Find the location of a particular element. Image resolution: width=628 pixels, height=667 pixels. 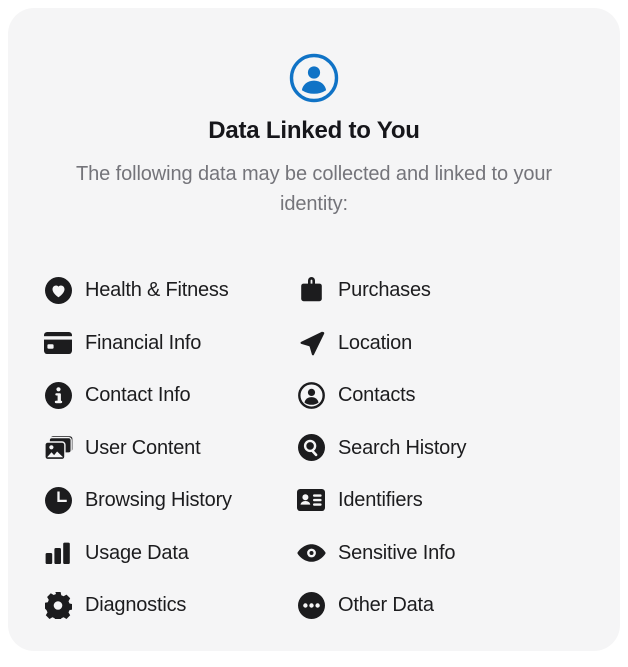

category-label: Purchases is located at coordinates (384, 290).